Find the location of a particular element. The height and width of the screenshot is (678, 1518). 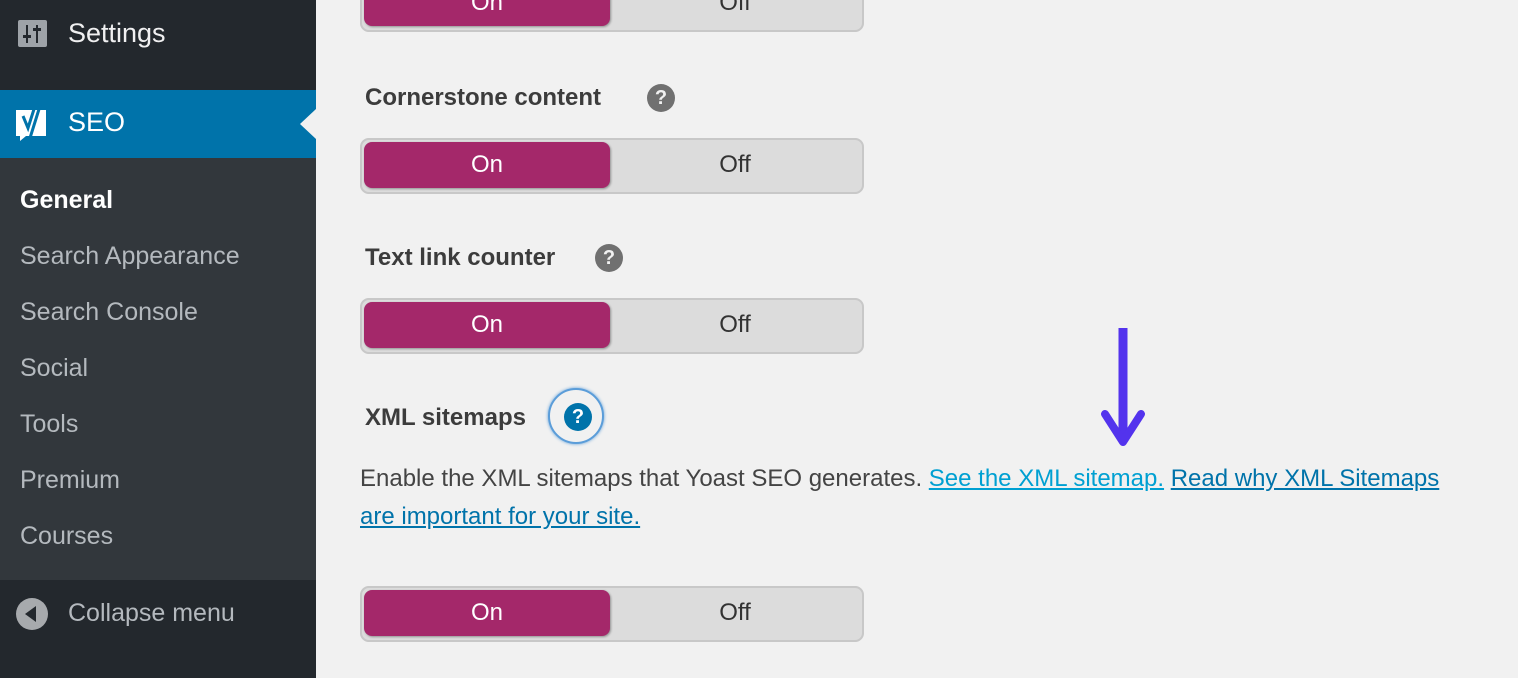

current-menu-pointer is located at coordinates (308, 124).